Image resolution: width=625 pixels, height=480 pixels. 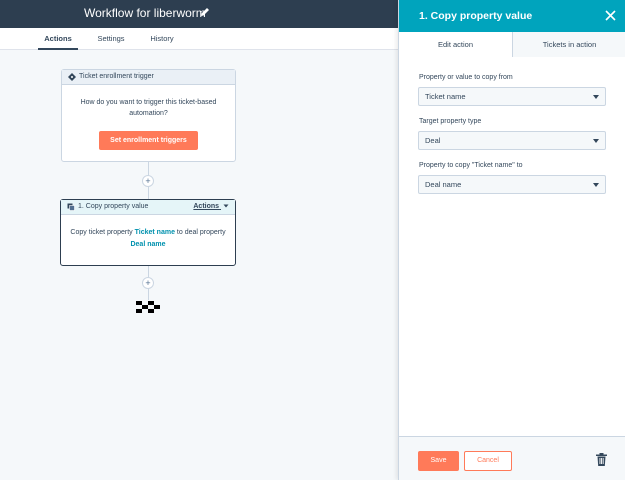 What do you see at coordinates (72, 77) in the screenshot?
I see `ticket-icon` at bounding box center [72, 77].